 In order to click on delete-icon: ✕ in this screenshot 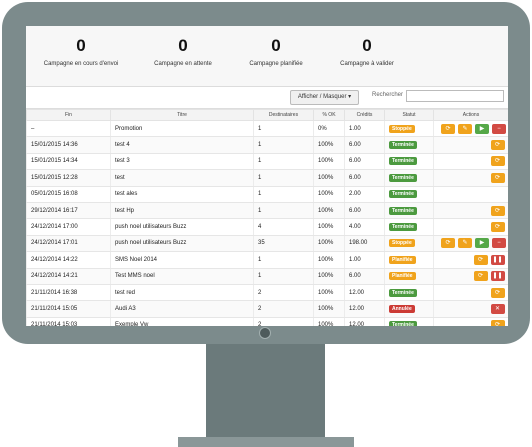, I will do `click(497, 308)`.